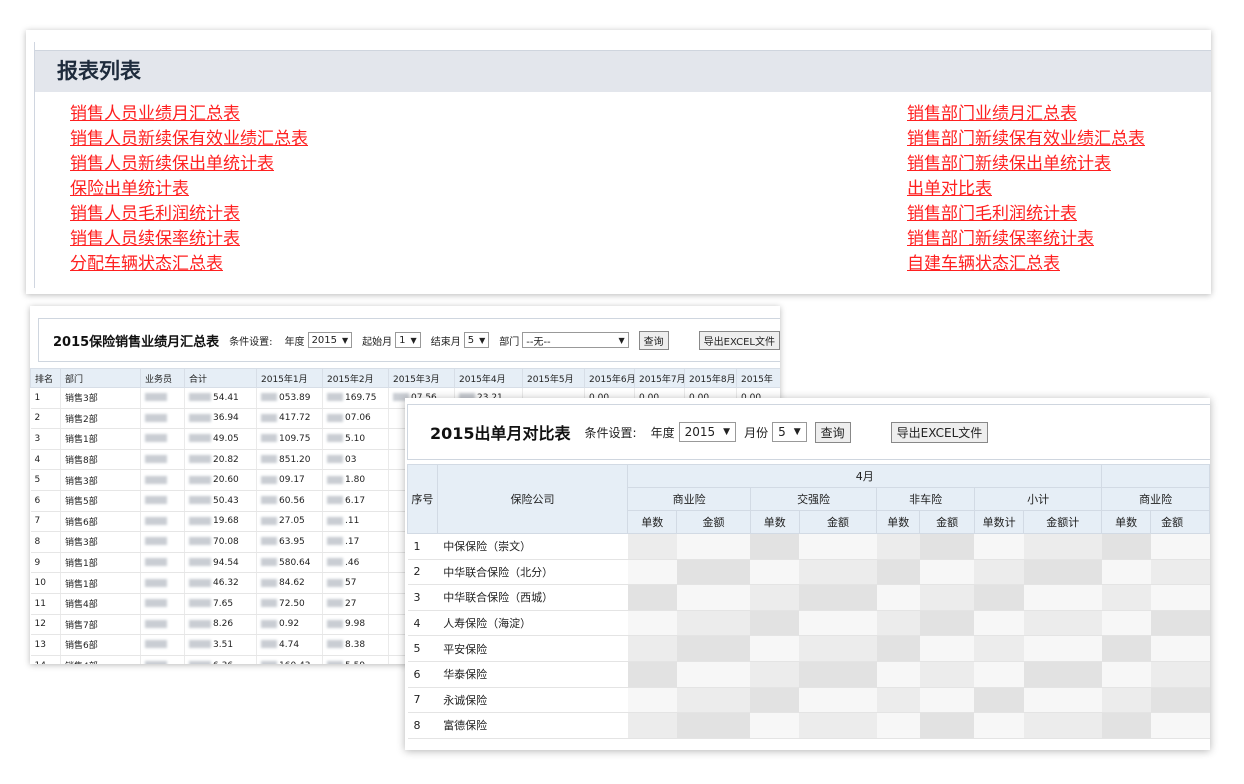 This screenshot has width=1244, height=784. I want to click on company-cell: 永诚保险, so click(532, 700).